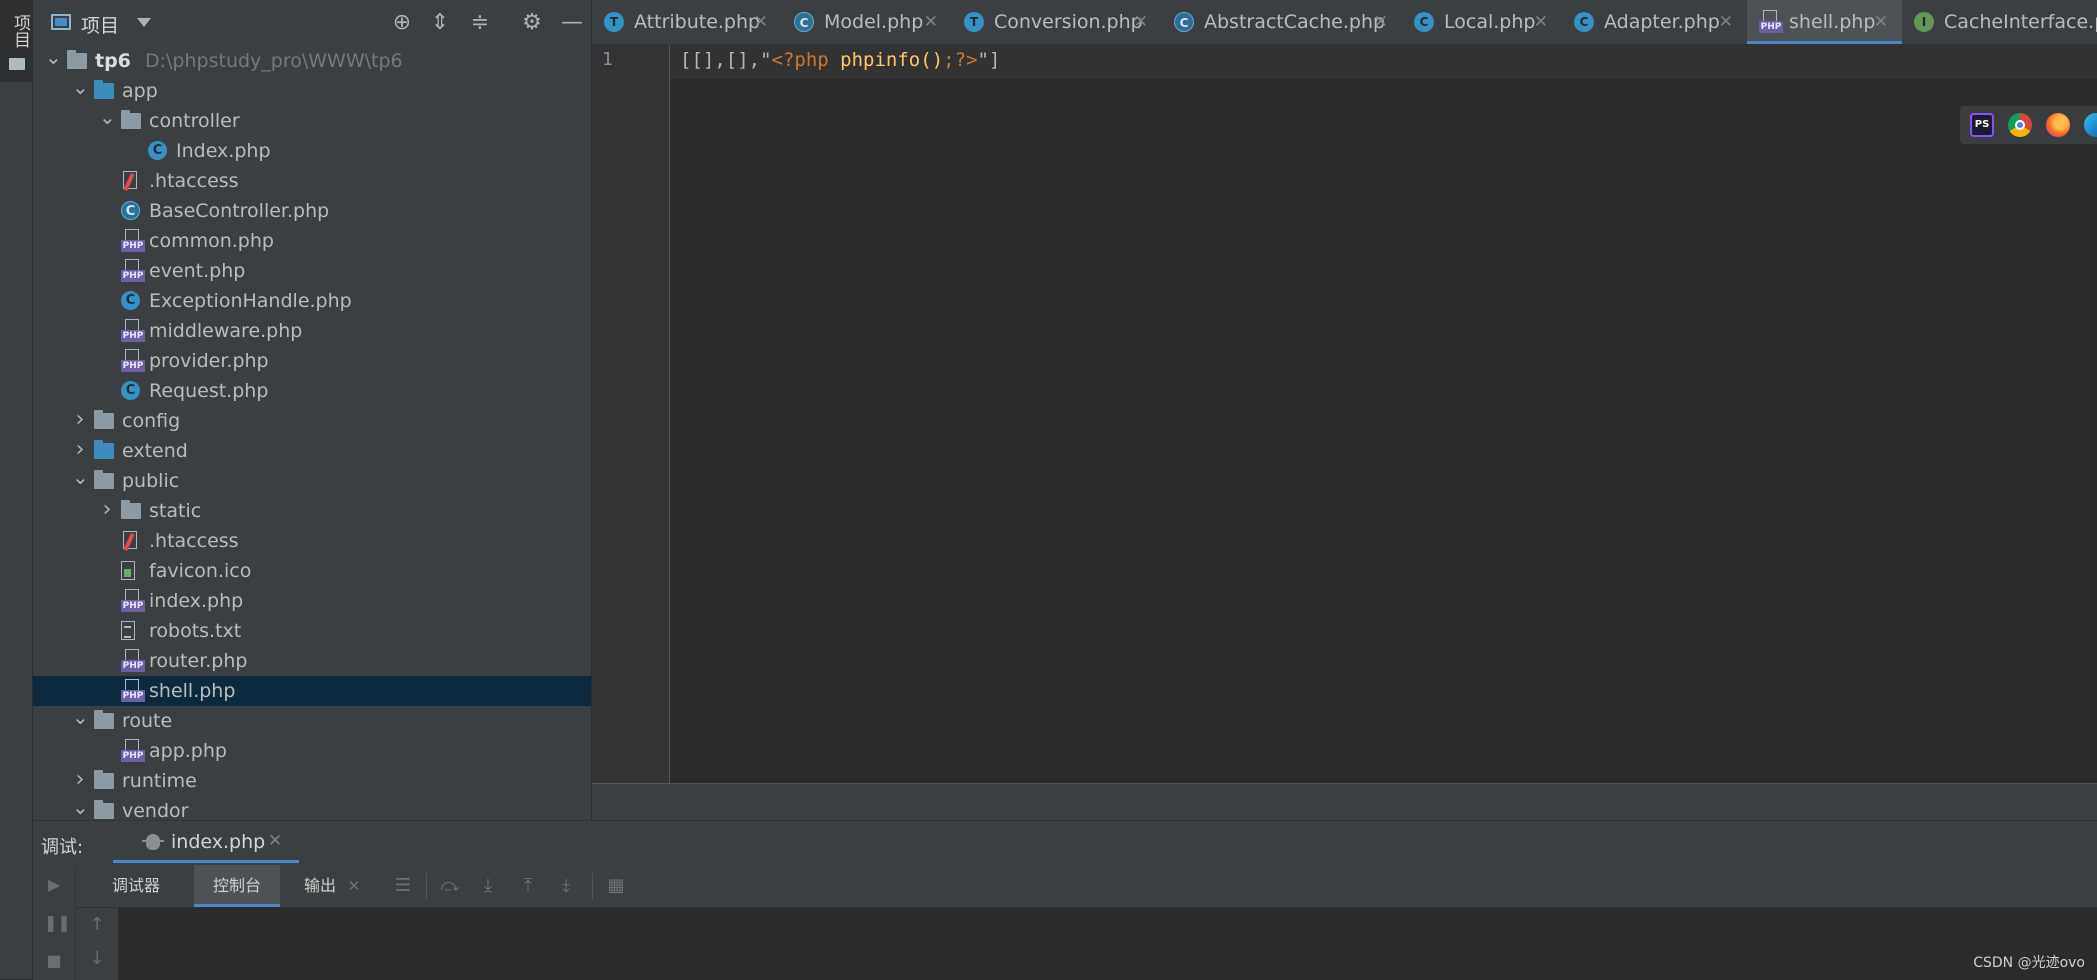 This screenshot has width=2097, height=980. Describe the element at coordinates (312, 151) in the screenshot. I see `tree-item: C Index.php` at that location.